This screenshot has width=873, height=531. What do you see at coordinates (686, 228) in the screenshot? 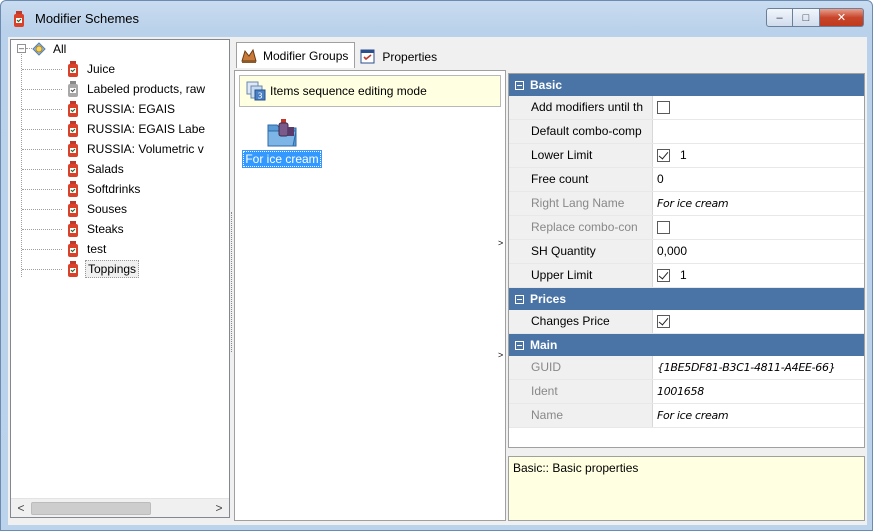
I see `property-row: Replace combo-con` at bounding box center [686, 228].